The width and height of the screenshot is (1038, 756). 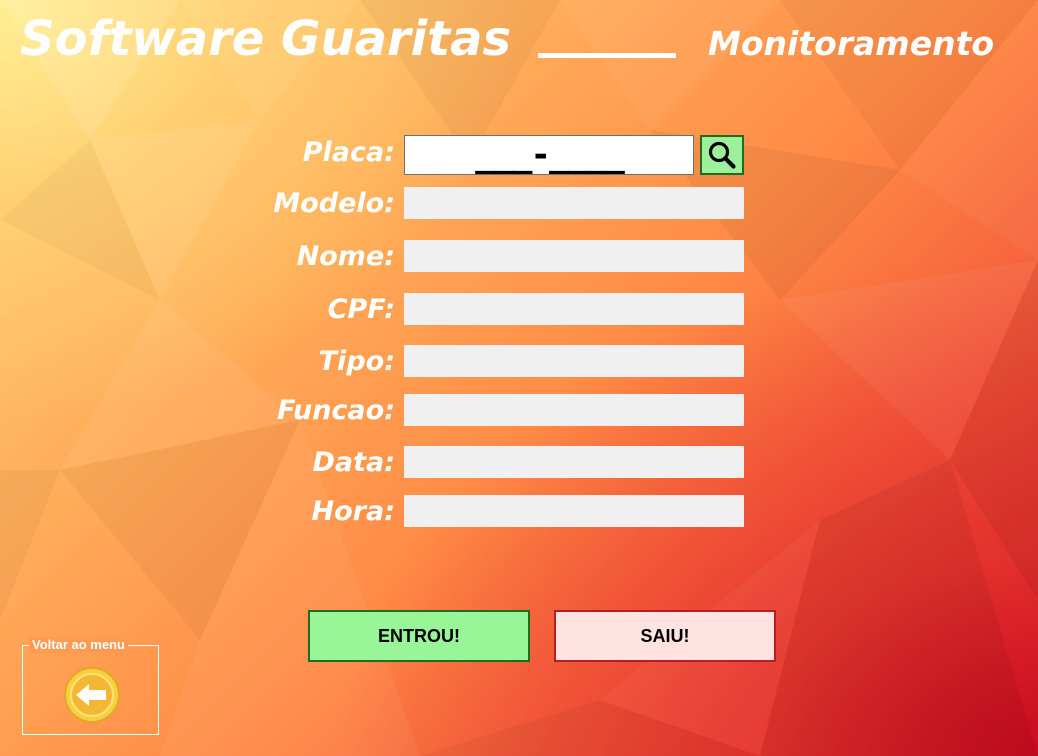 I want to click on placa-input, so click(x=549, y=155).